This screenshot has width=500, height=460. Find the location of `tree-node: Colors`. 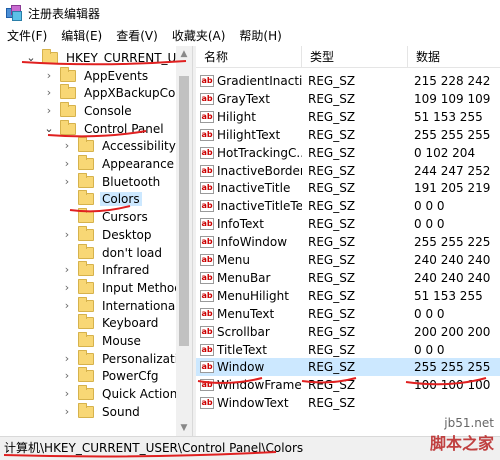

tree-node: Colors is located at coordinates (102, 199).